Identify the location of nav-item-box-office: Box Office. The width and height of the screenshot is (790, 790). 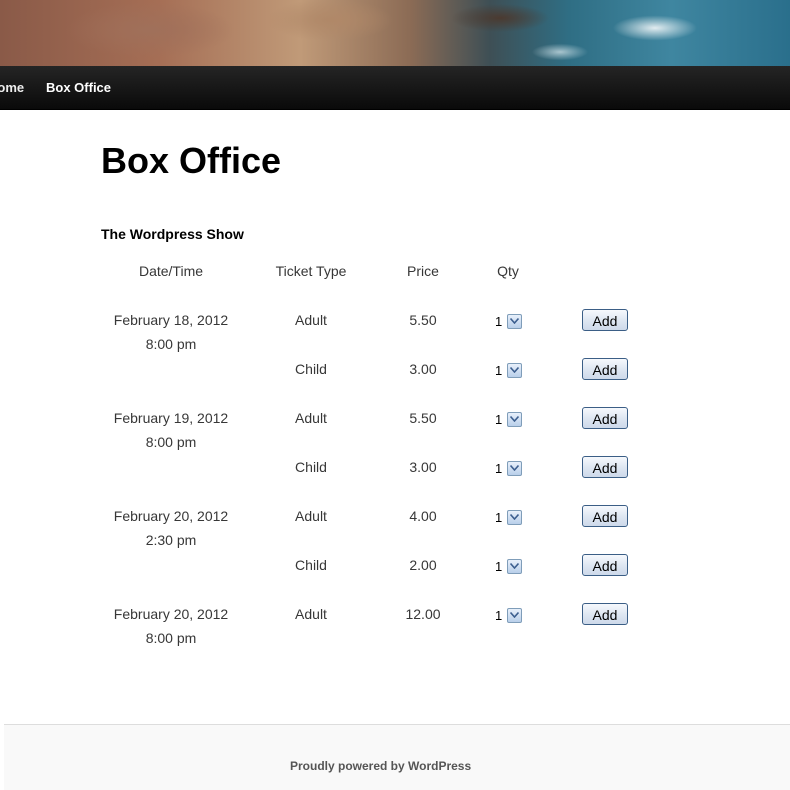
(78, 87).